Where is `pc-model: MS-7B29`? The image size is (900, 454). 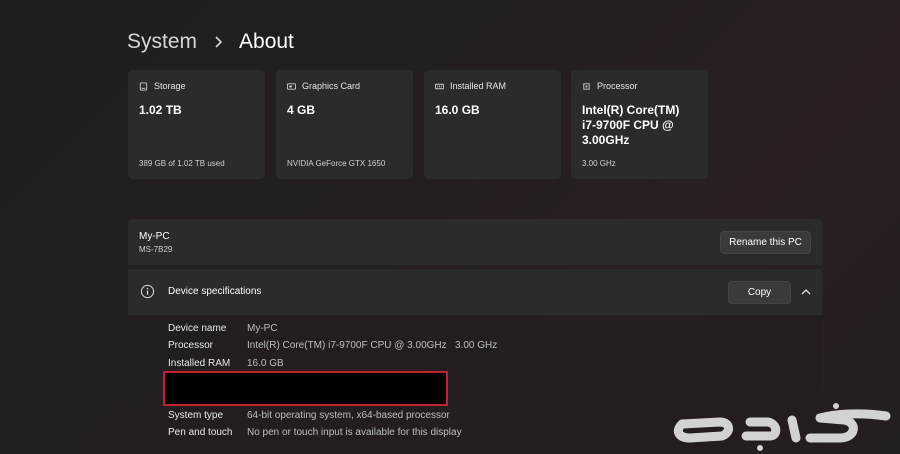
pc-model: MS-7B29 is located at coordinates (156, 249).